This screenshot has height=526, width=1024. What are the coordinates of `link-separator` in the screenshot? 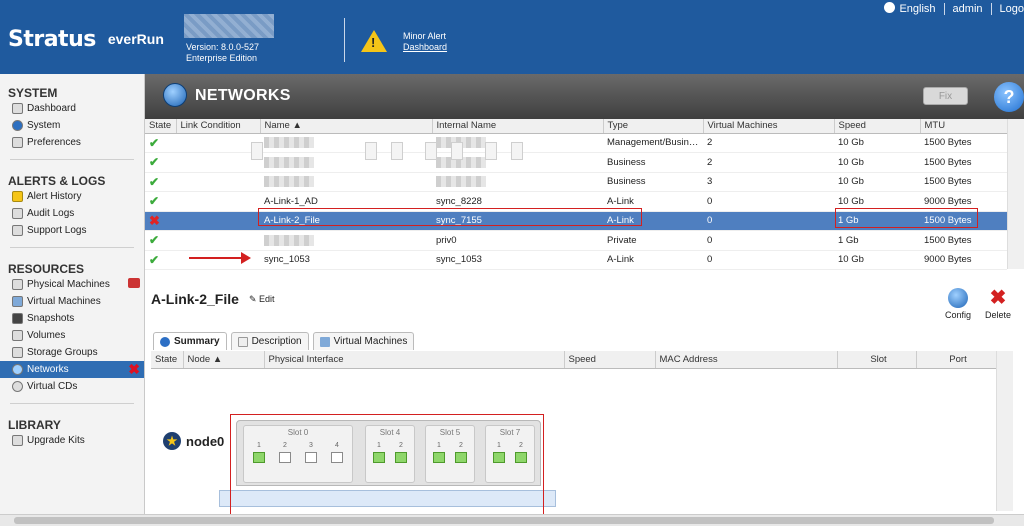 It's located at (944, 8).